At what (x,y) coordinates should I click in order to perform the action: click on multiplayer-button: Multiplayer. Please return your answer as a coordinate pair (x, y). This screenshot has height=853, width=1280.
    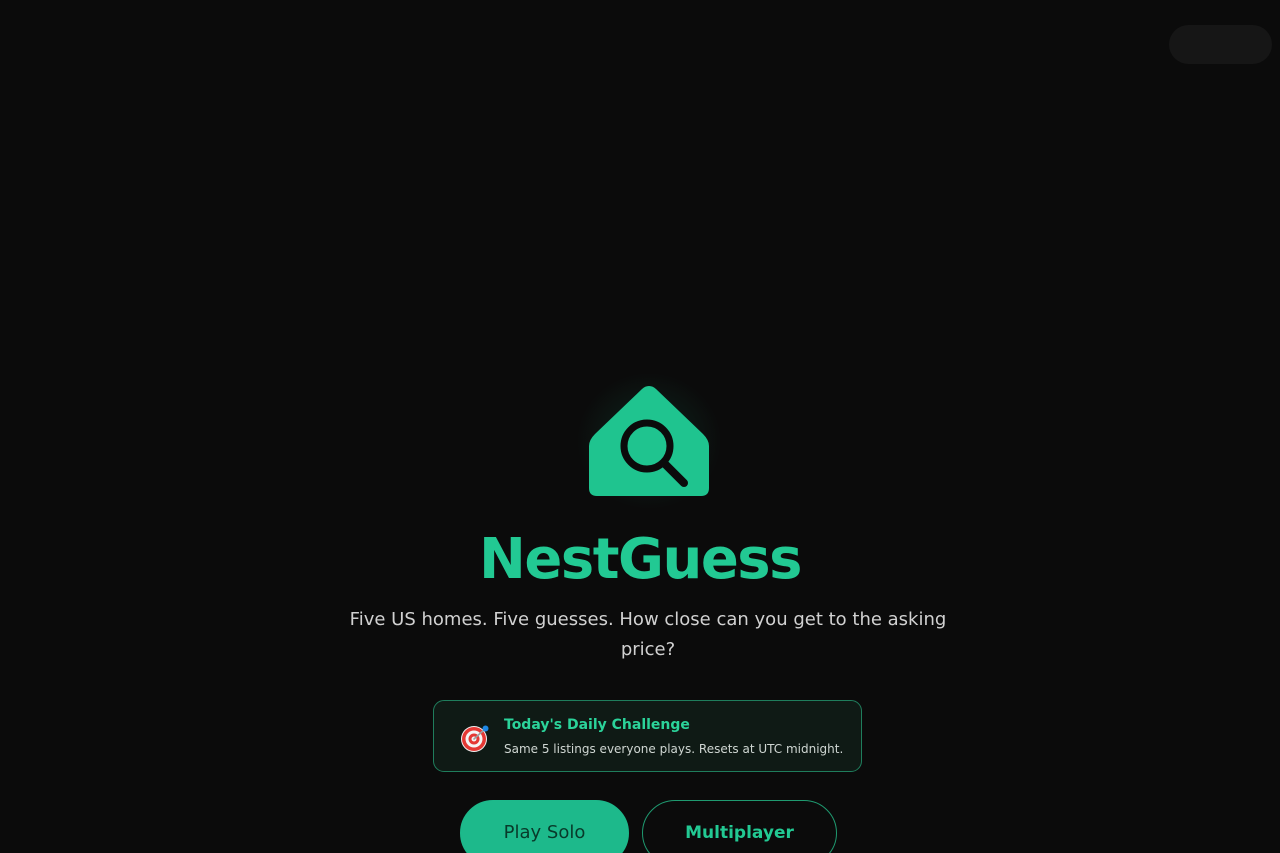
    Looking at the image, I should click on (739, 826).